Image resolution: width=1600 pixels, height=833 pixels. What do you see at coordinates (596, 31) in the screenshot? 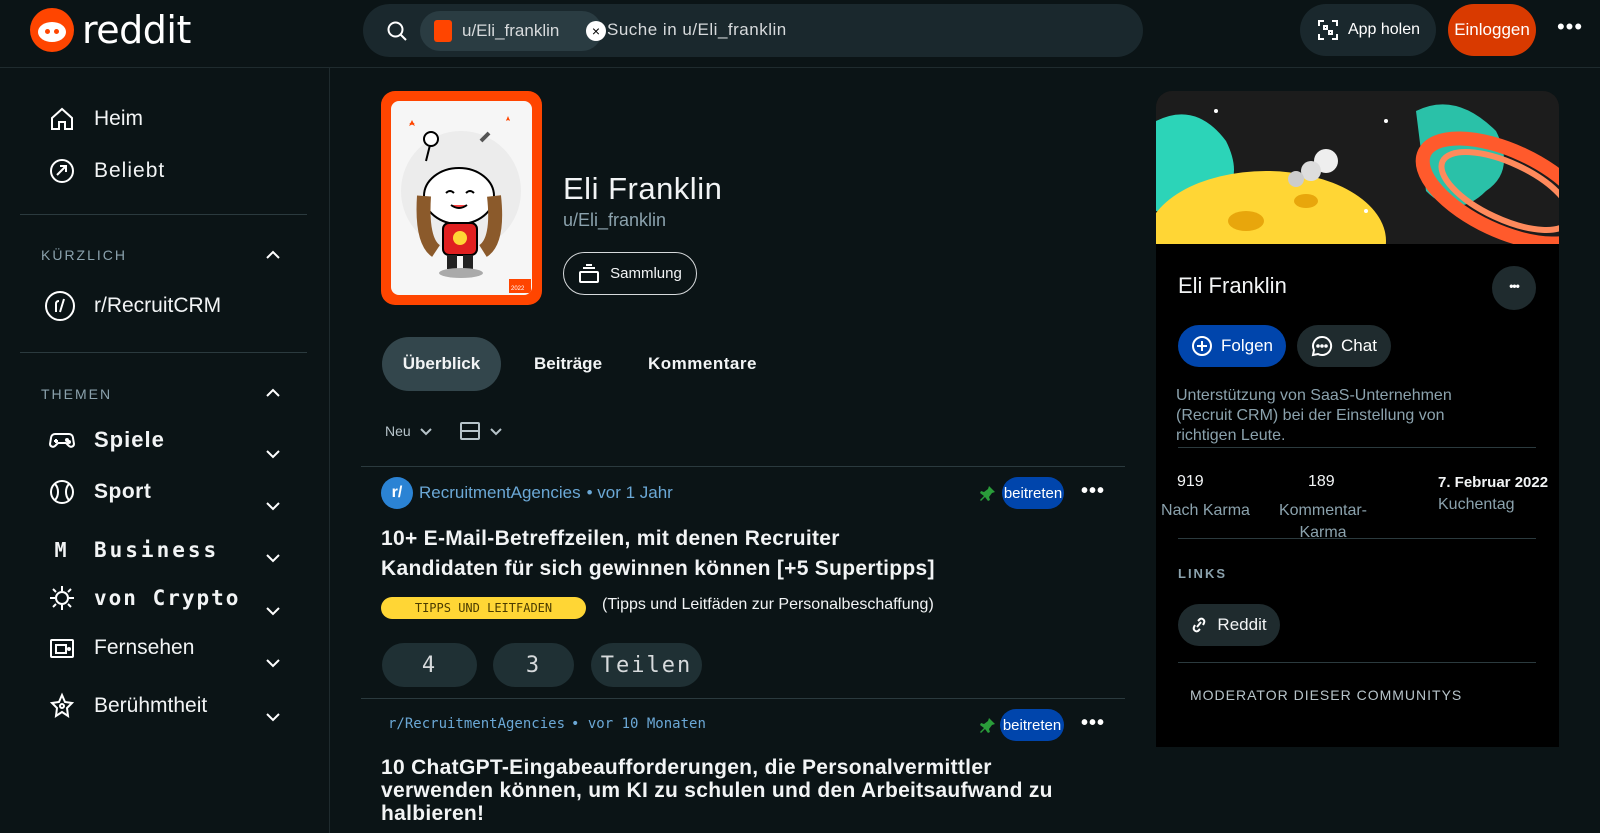
I see `clear-scope-icon: ×` at bounding box center [596, 31].